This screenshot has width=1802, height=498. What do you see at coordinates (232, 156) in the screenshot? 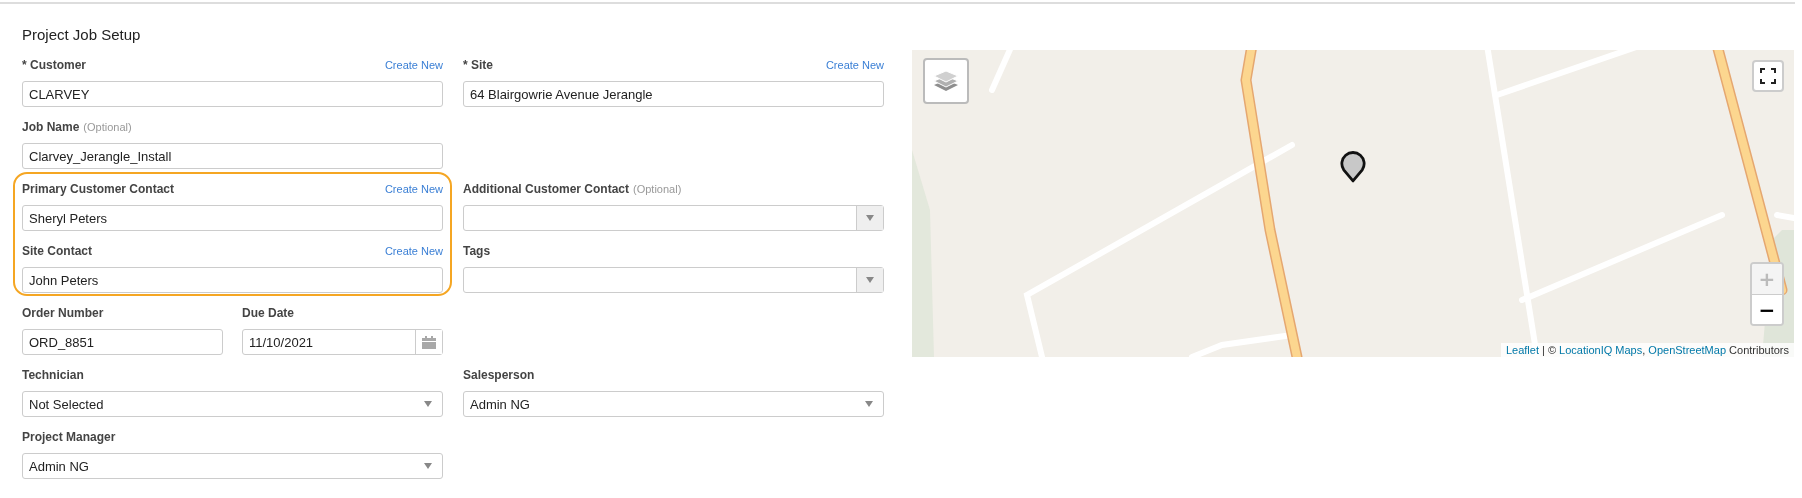
I see `text-field: Clarvey_Jerangle_Install` at bounding box center [232, 156].